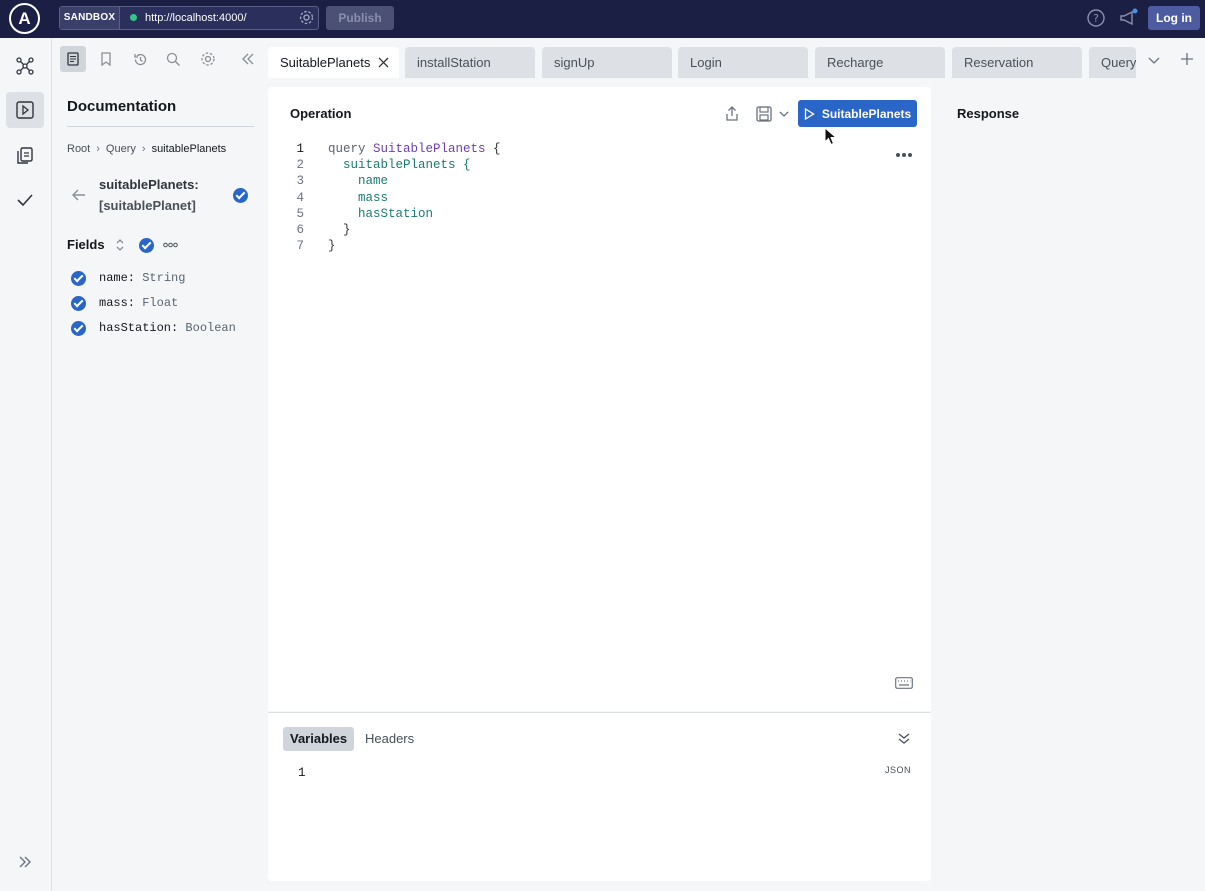 The width and height of the screenshot is (1205, 891). Describe the element at coordinates (149, 184) in the screenshot. I see `field-name: suitablePlanets:` at that location.